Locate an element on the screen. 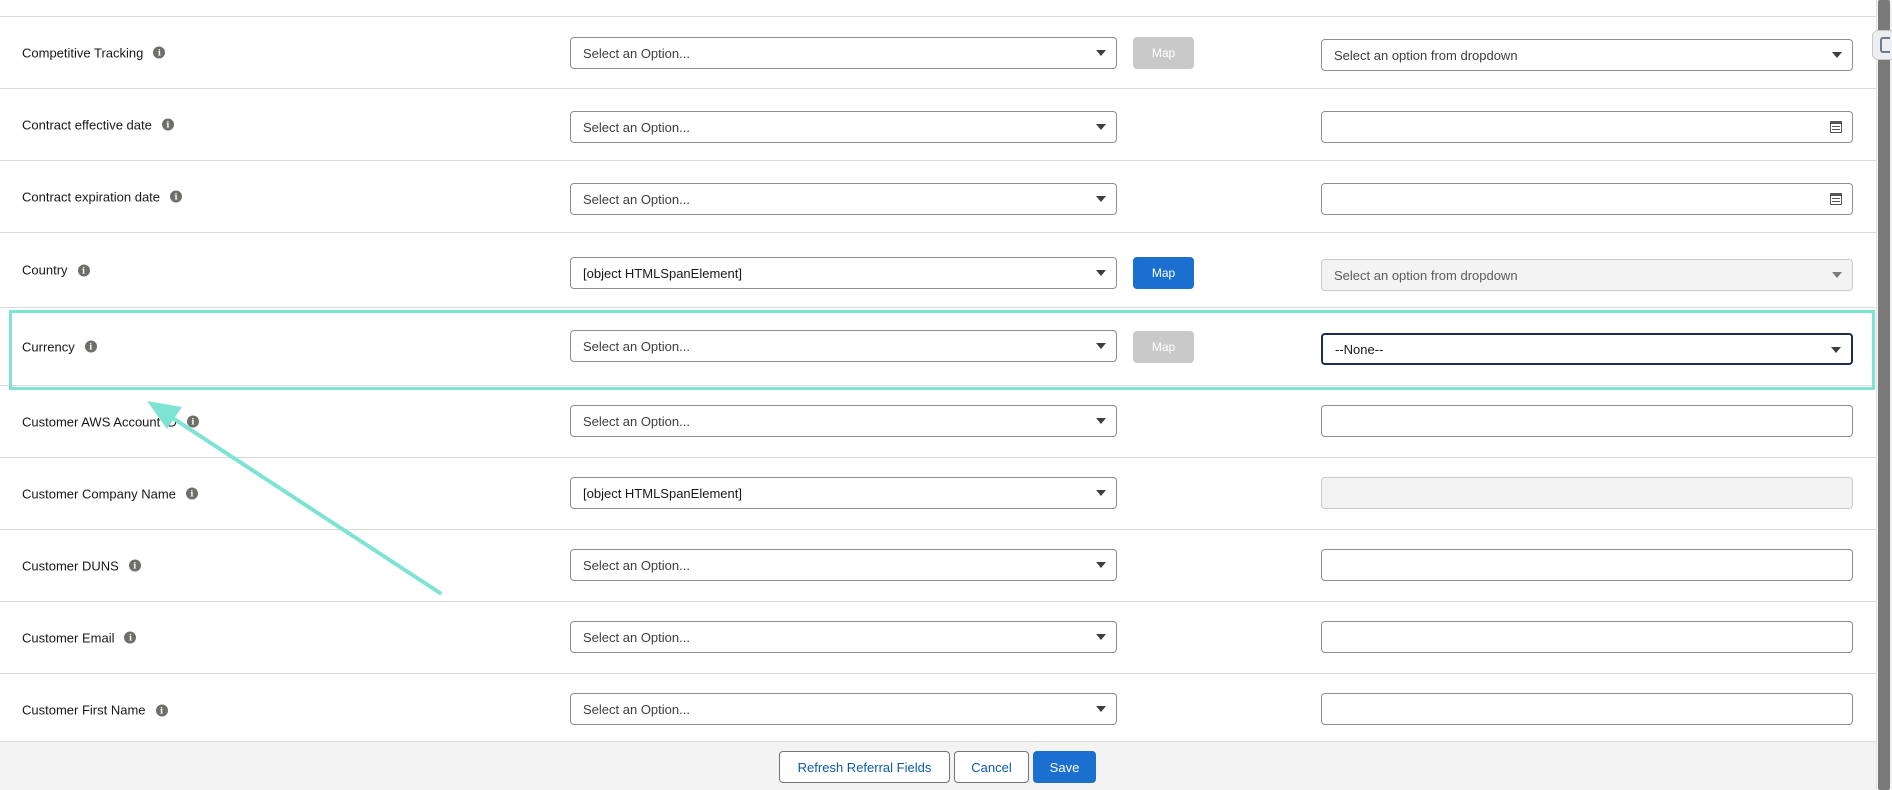 This screenshot has width=1892, height=790. field-label: Customer First Name i is located at coordinates (95, 710).